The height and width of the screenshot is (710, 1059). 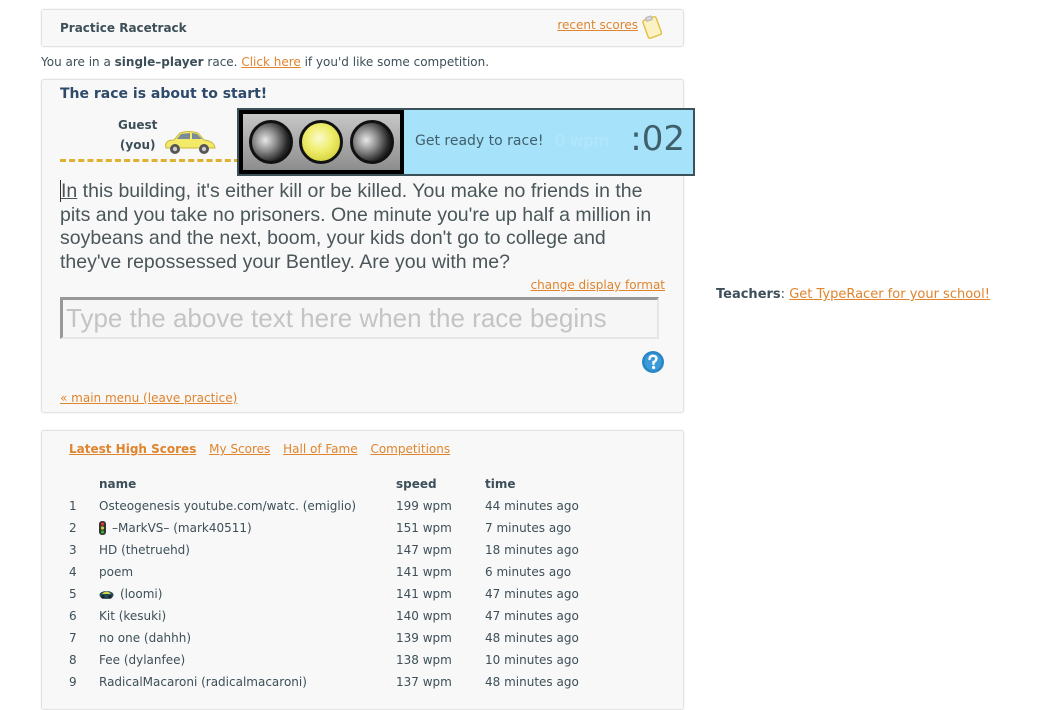 What do you see at coordinates (73, 682) in the screenshot?
I see `score-rank: 9` at bounding box center [73, 682].